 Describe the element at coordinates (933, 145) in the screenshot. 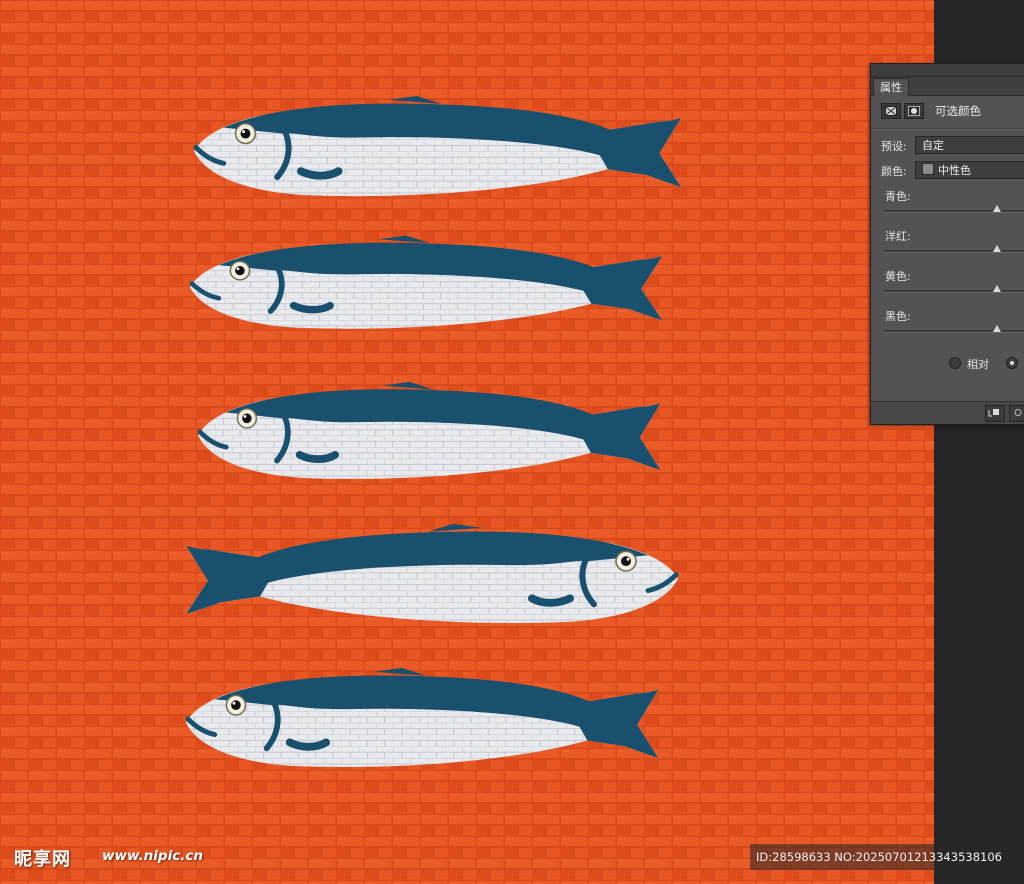

I see `preset-value: 自定` at that location.